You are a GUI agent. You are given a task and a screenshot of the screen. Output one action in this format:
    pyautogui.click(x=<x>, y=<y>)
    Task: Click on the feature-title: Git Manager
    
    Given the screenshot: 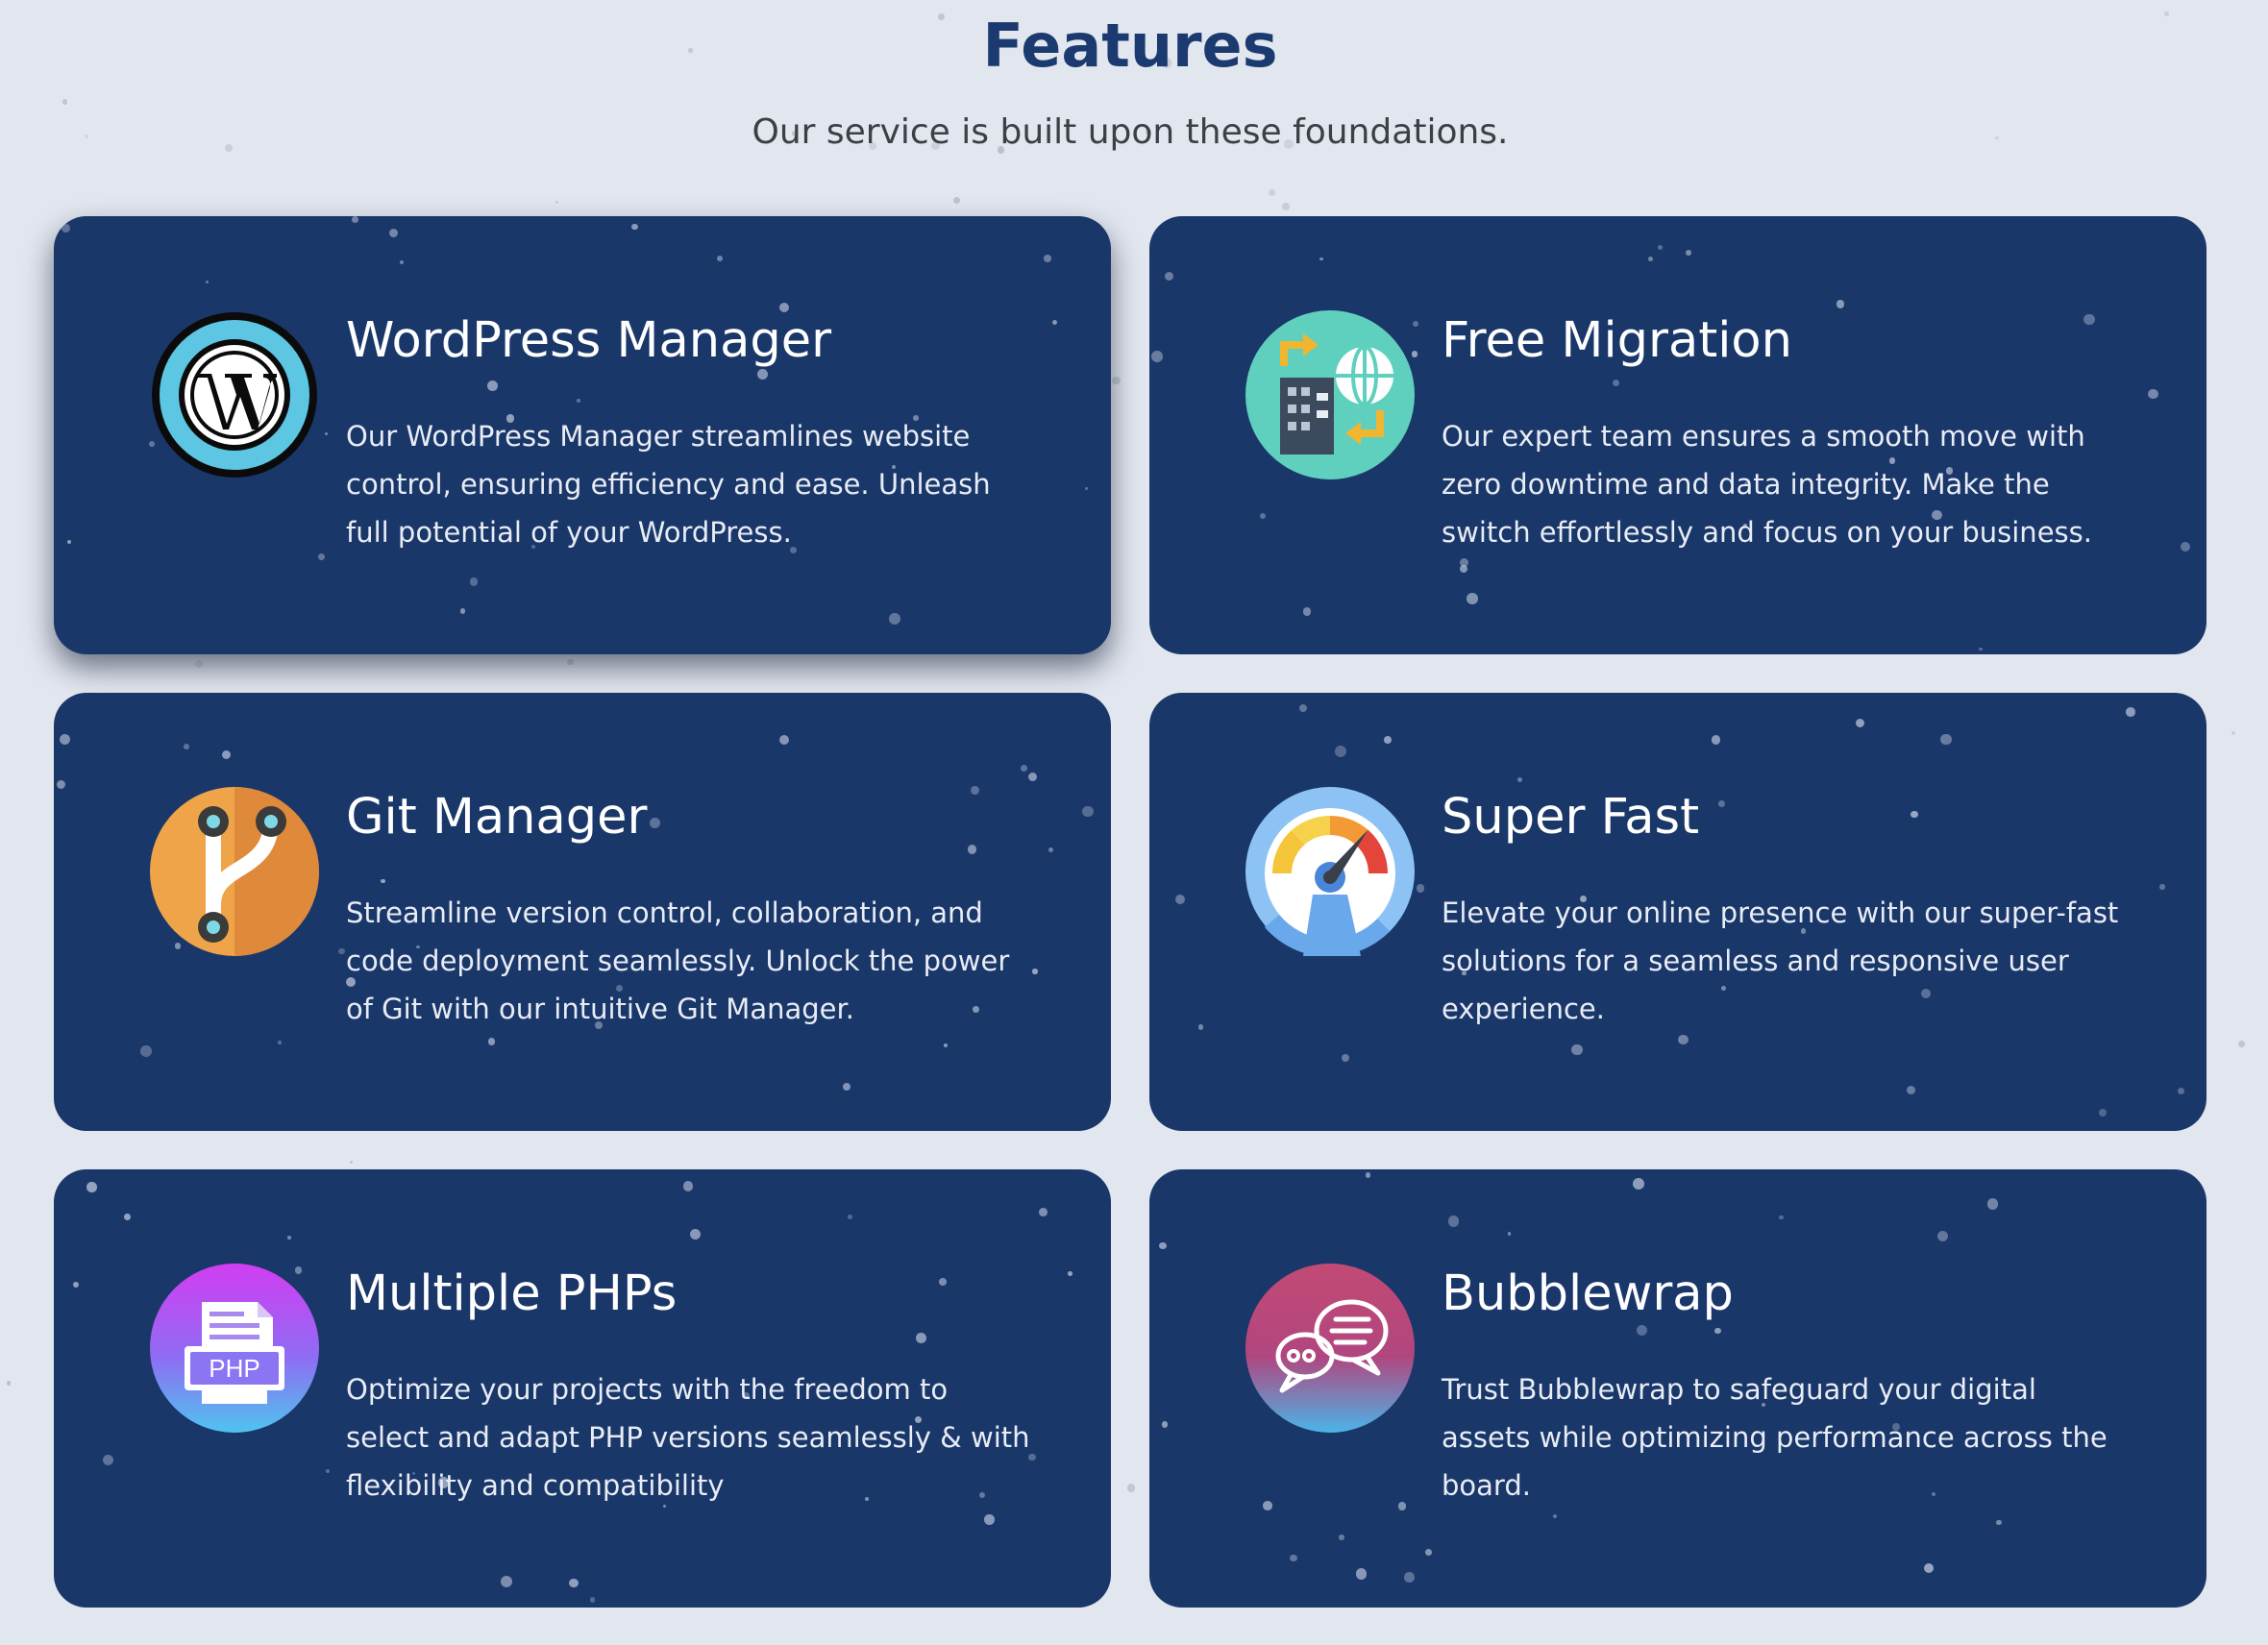 What is the action you would take?
    pyautogui.click(x=497, y=817)
    